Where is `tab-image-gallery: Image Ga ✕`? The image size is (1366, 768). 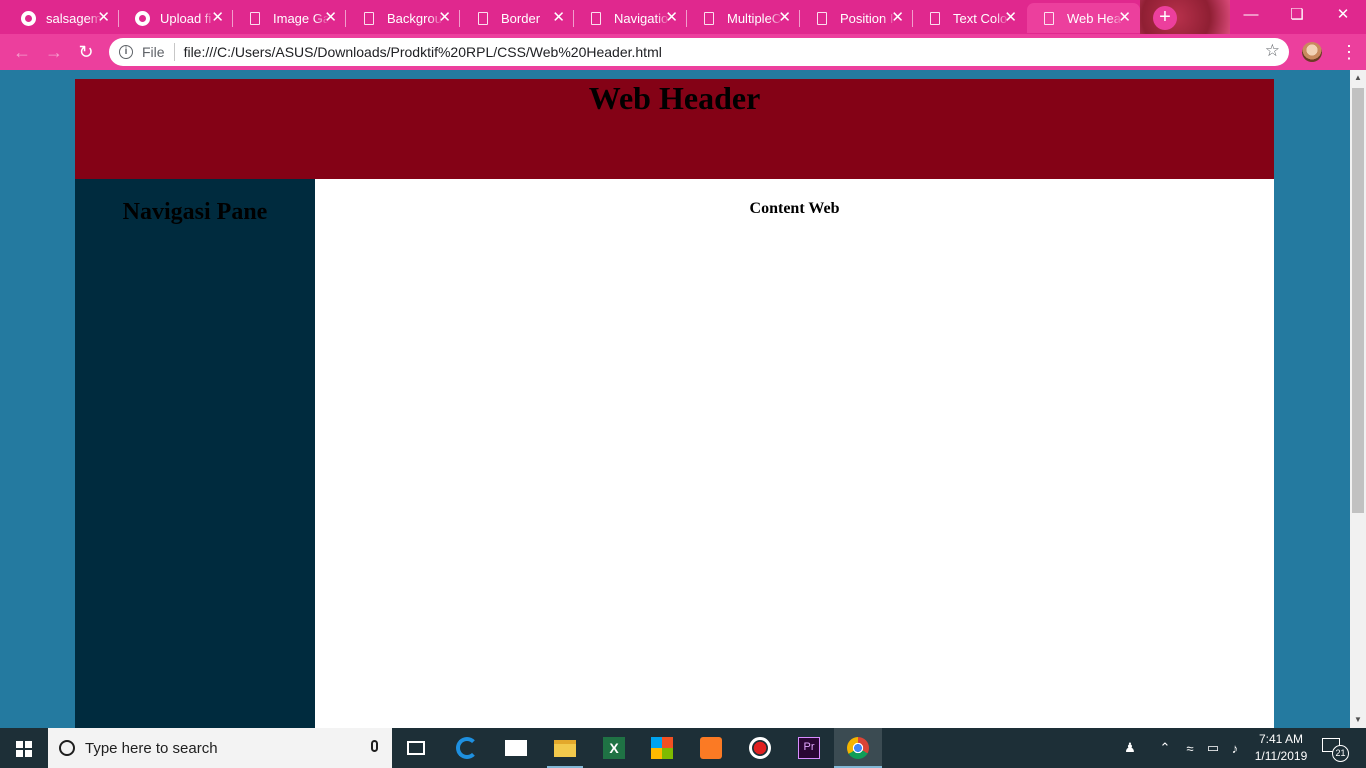
tab-image-gallery: Image Ga ✕ is located at coordinates (289, 18).